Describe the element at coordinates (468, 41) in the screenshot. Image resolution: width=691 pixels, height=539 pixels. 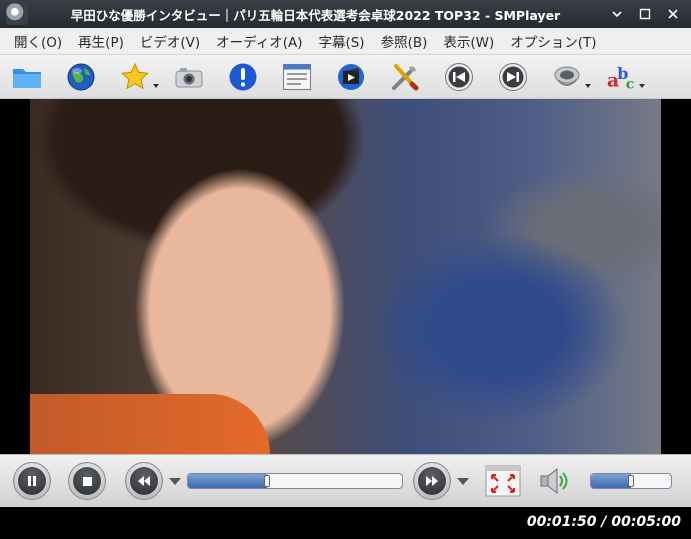
I see `menu-view: 表示(W)` at that location.